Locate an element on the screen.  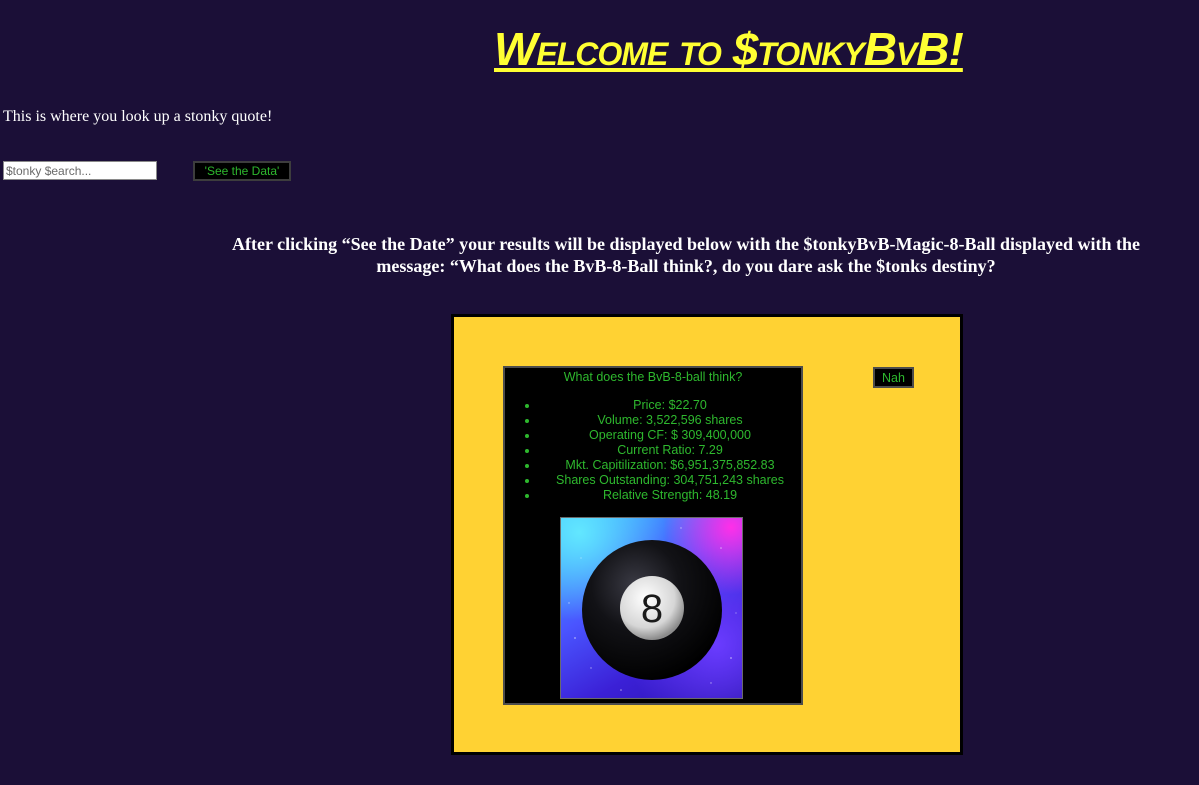
metric-price: Price: $22.70 is located at coordinates (670, 405).